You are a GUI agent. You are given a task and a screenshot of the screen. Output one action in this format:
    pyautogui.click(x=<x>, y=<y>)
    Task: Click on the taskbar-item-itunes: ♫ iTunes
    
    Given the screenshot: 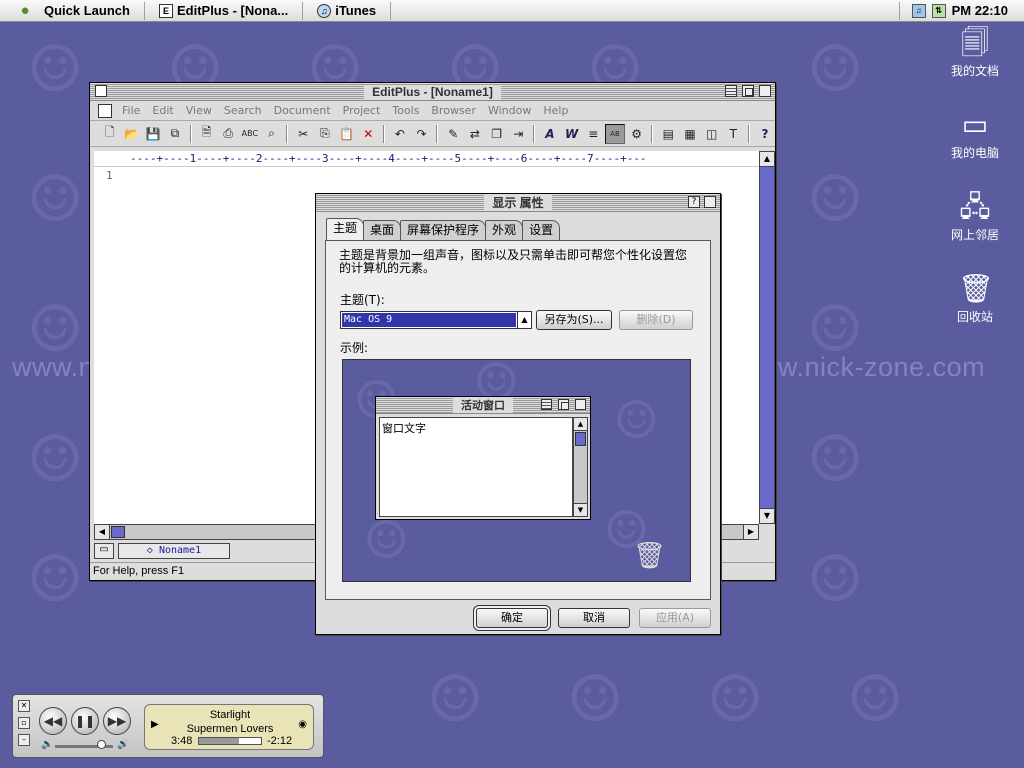 What is the action you would take?
    pyautogui.click(x=346, y=11)
    